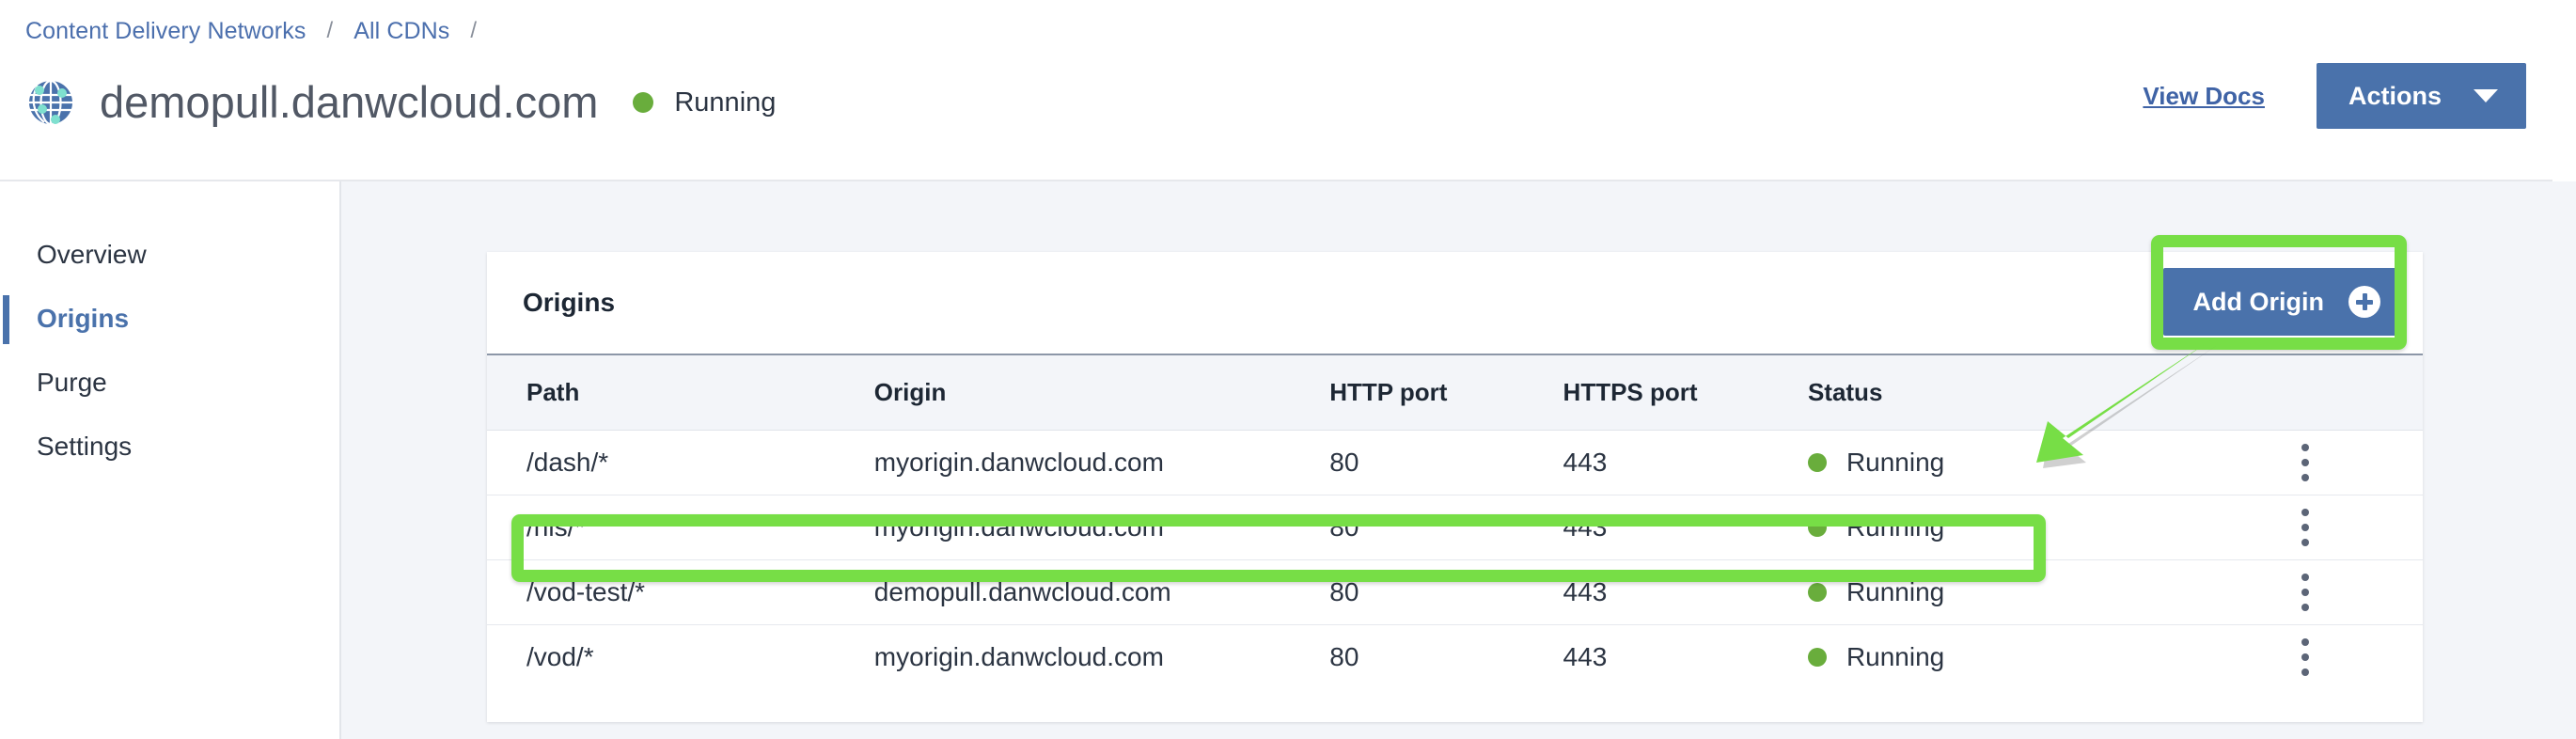  I want to click on column-header-status: Status, so click(2047, 393).